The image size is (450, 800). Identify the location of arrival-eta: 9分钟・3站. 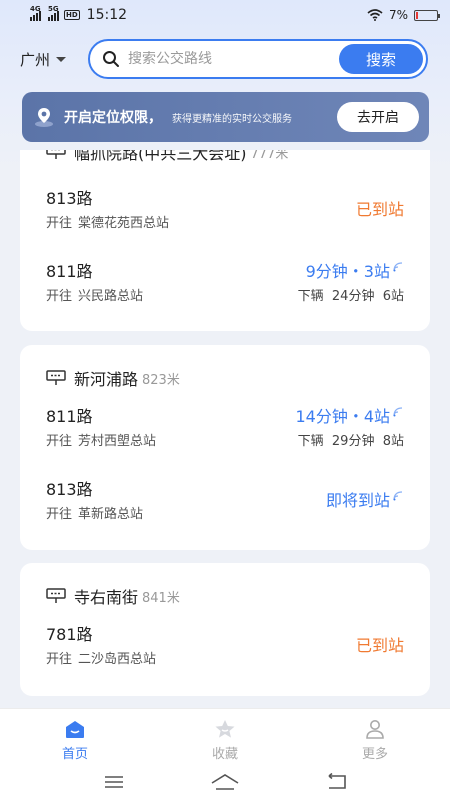
(355, 270).